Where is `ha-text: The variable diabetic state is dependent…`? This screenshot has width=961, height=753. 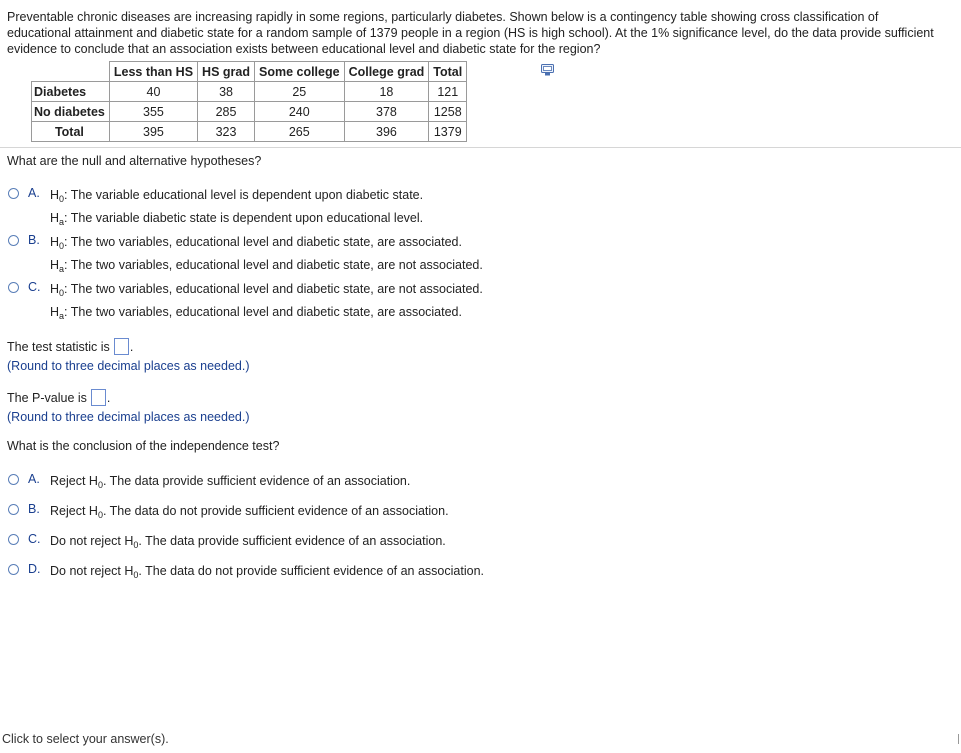
ha-text: The variable diabetic state is dependent… is located at coordinates (247, 218).